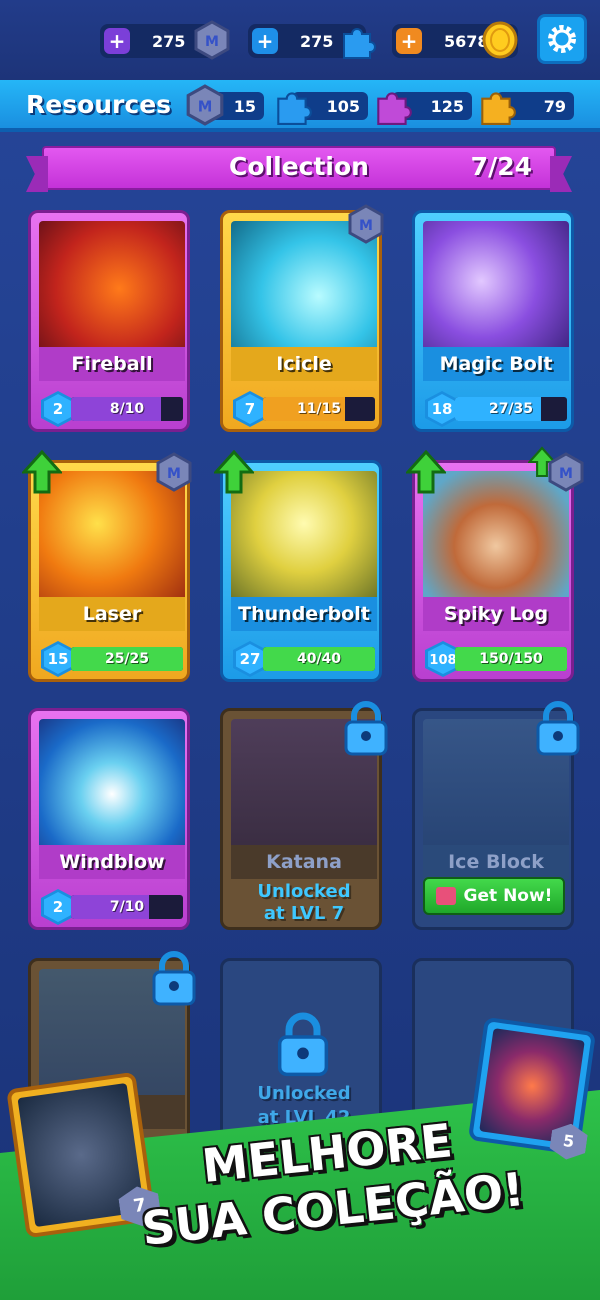  What do you see at coordinates (304, 614) in the screenshot?
I see `card-name: Thunderbolt` at bounding box center [304, 614].